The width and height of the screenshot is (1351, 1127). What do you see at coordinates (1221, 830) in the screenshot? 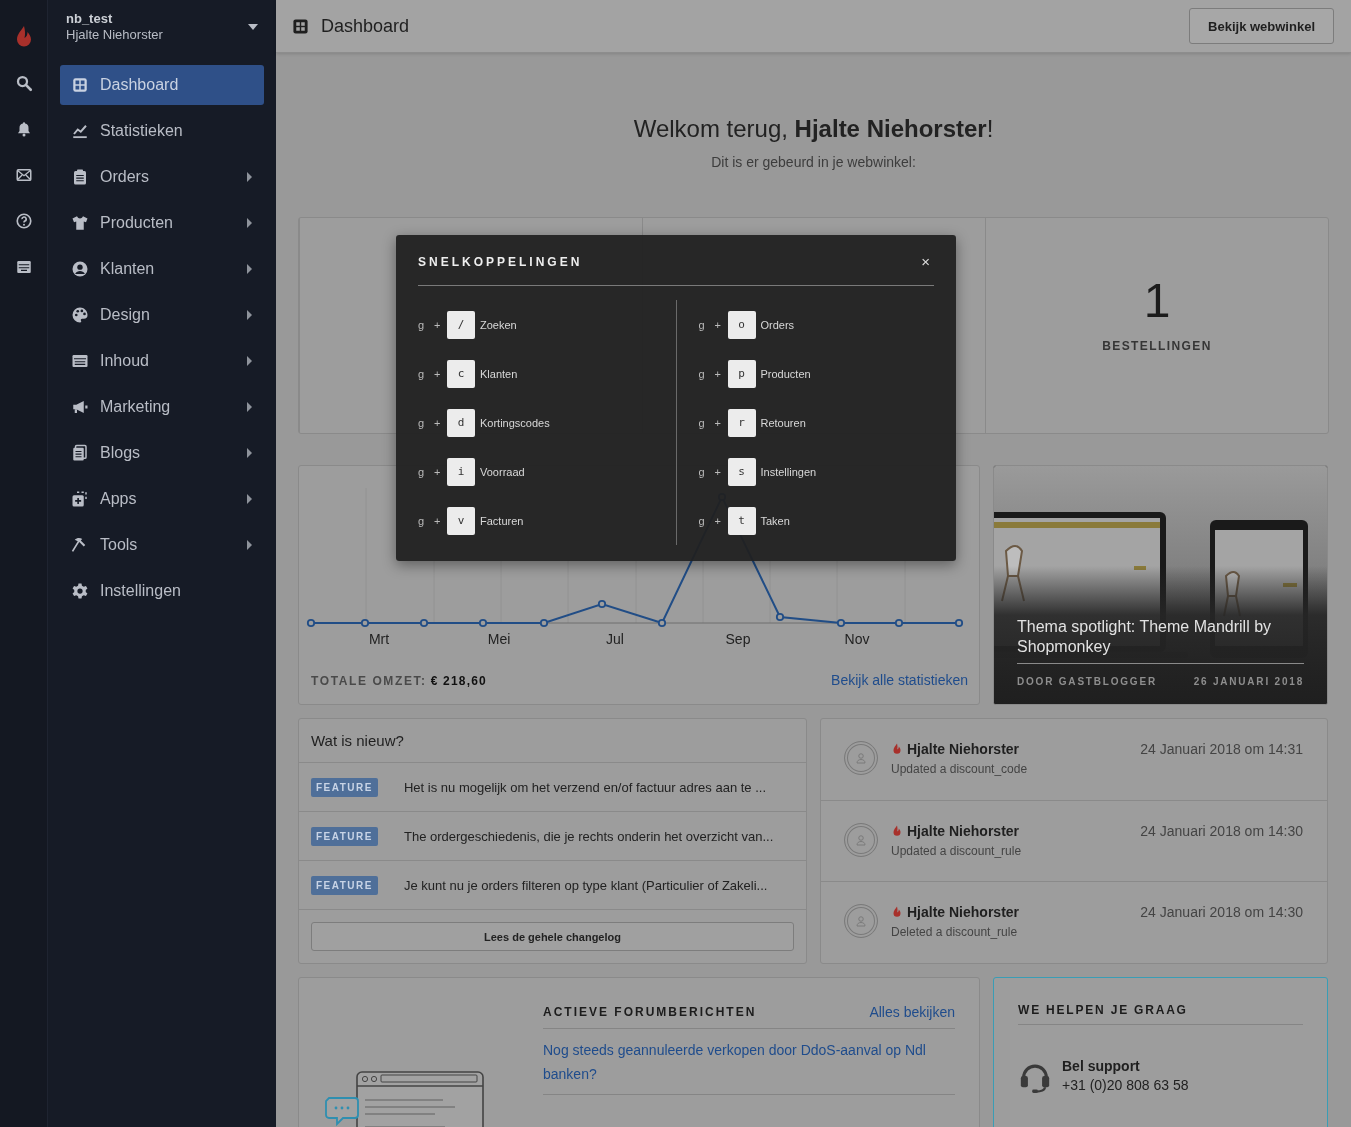
I see `activity-time: 24 Januari 2018 om 14:30` at bounding box center [1221, 830].